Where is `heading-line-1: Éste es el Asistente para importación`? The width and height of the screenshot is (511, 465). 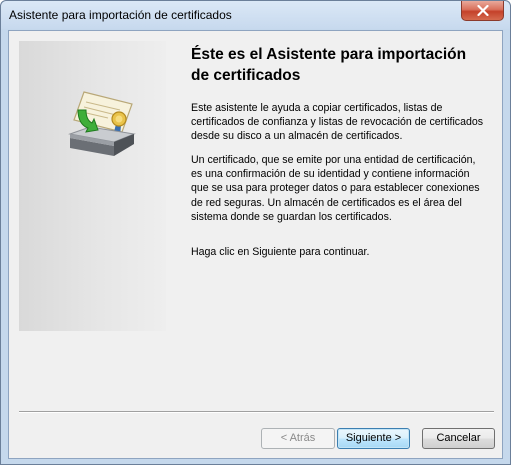 heading-line-1: Éste es el Asistente para importación is located at coordinates (329, 54).